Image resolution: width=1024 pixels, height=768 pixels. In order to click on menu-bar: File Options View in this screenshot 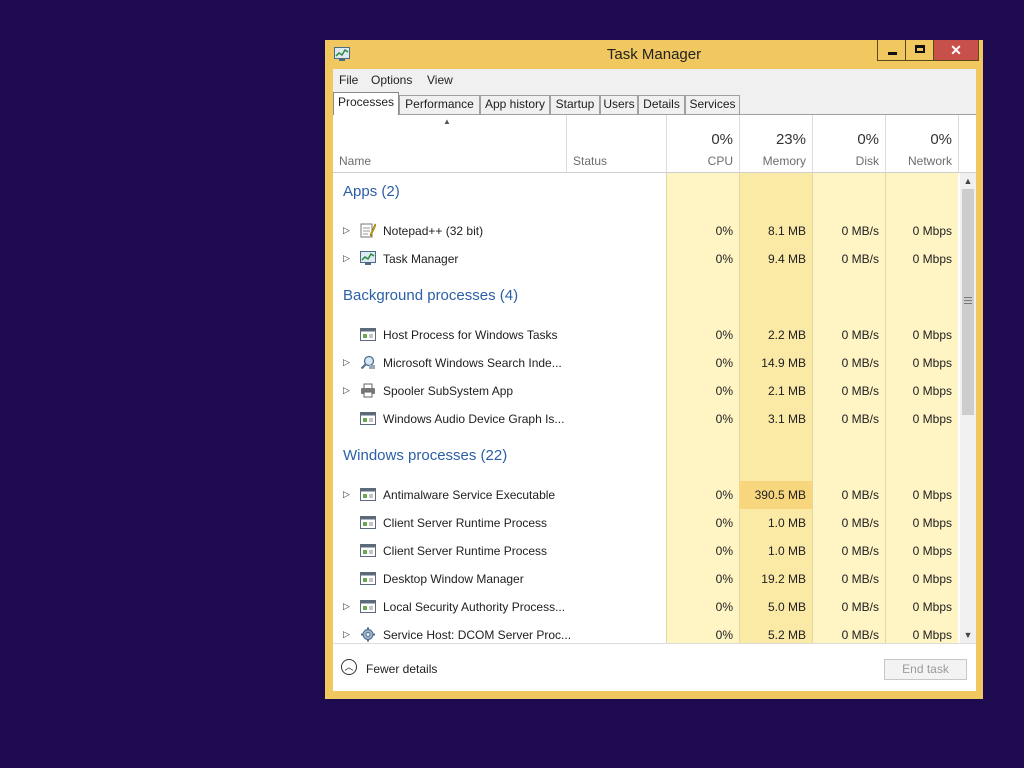, I will do `click(654, 80)`.